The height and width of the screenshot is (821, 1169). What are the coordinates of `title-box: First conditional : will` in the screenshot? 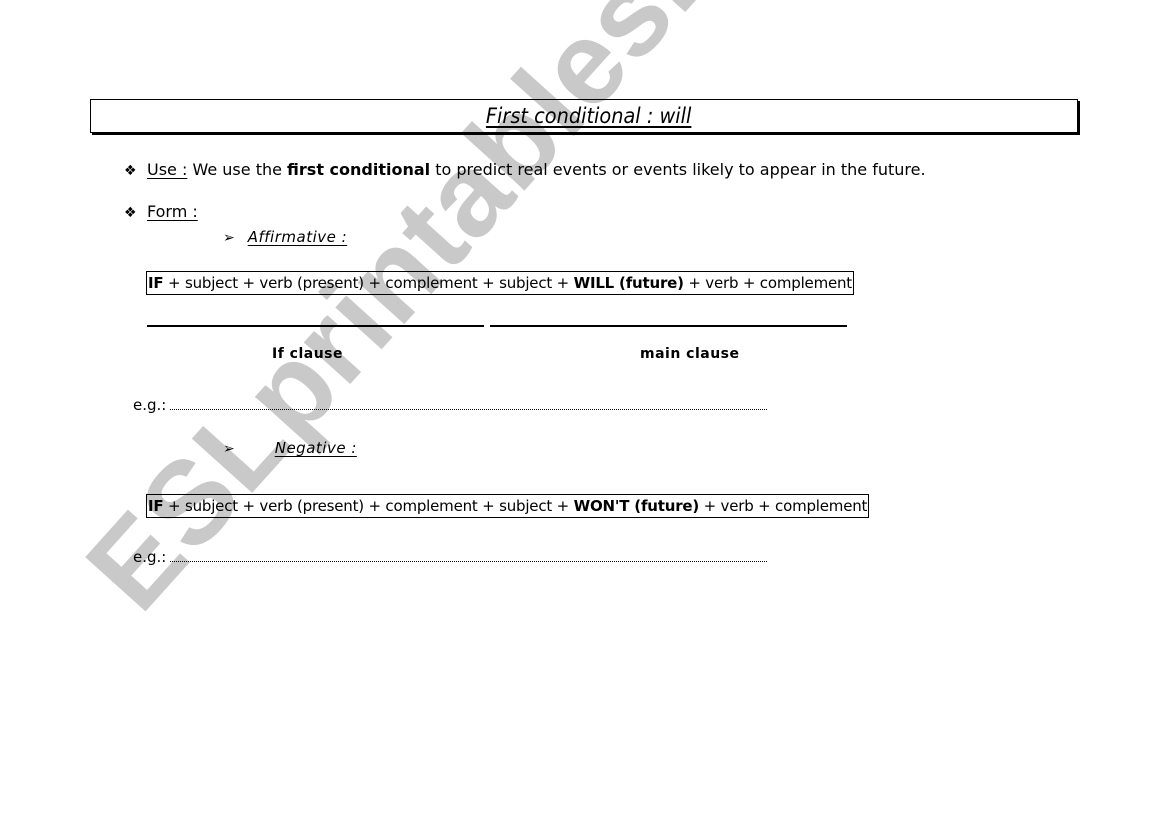 It's located at (584, 116).